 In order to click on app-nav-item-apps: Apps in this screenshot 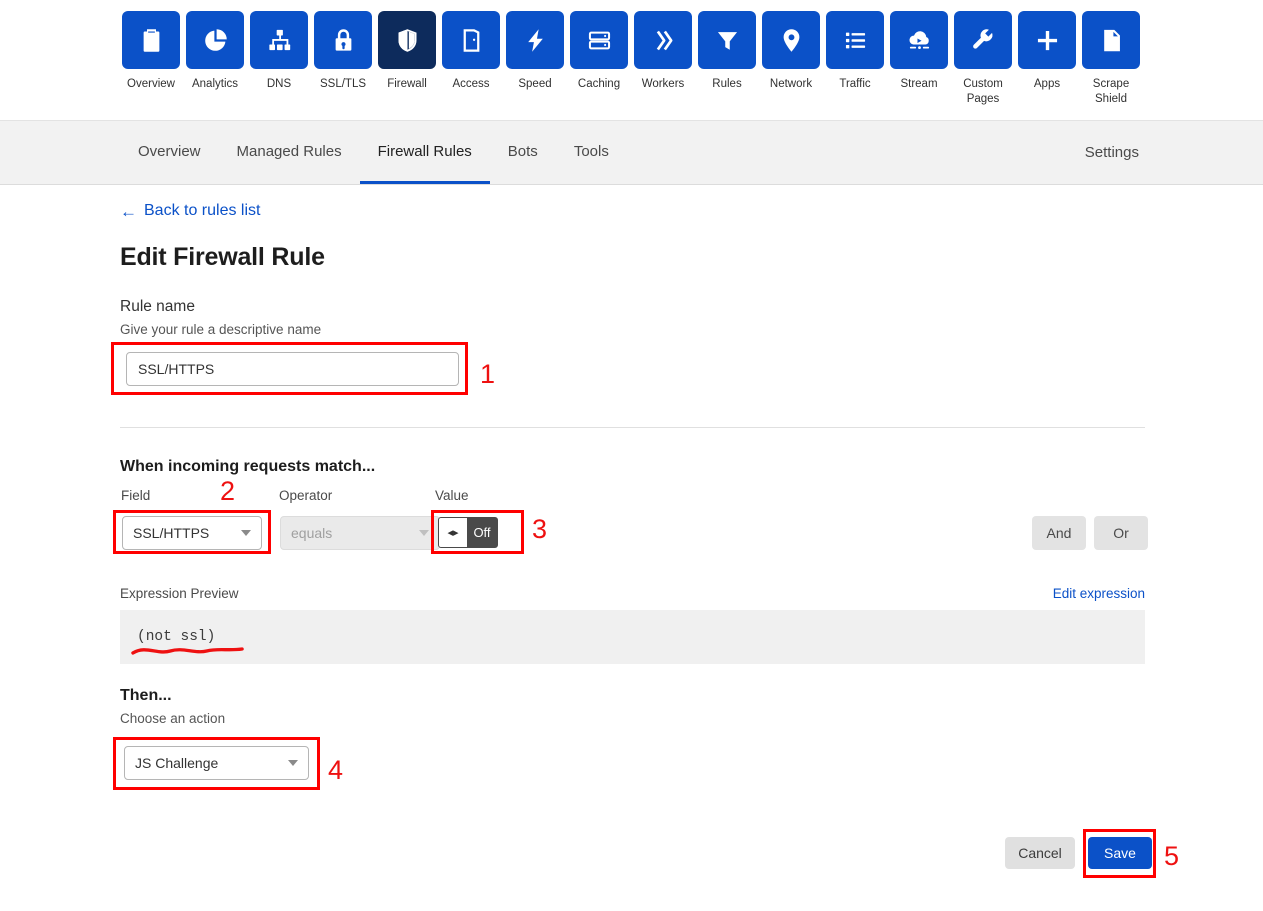, I will do `click(1047, 46)`.